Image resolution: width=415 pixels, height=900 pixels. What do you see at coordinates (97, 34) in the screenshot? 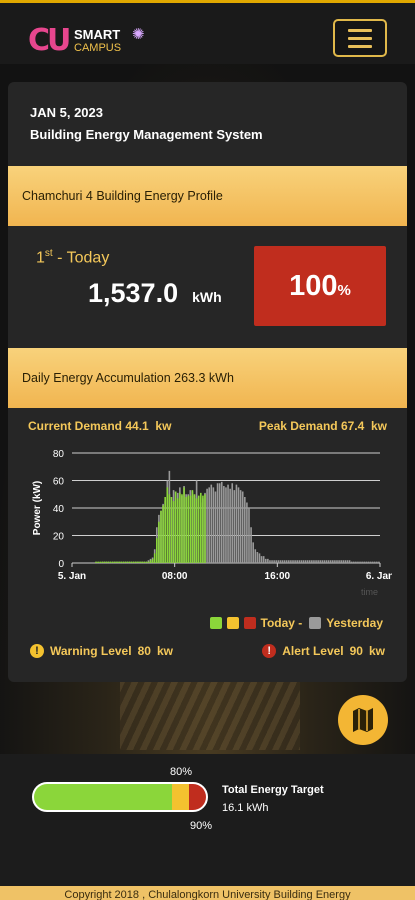
I see `logo-smart-text: SMART` at bounding box center [97, 34].